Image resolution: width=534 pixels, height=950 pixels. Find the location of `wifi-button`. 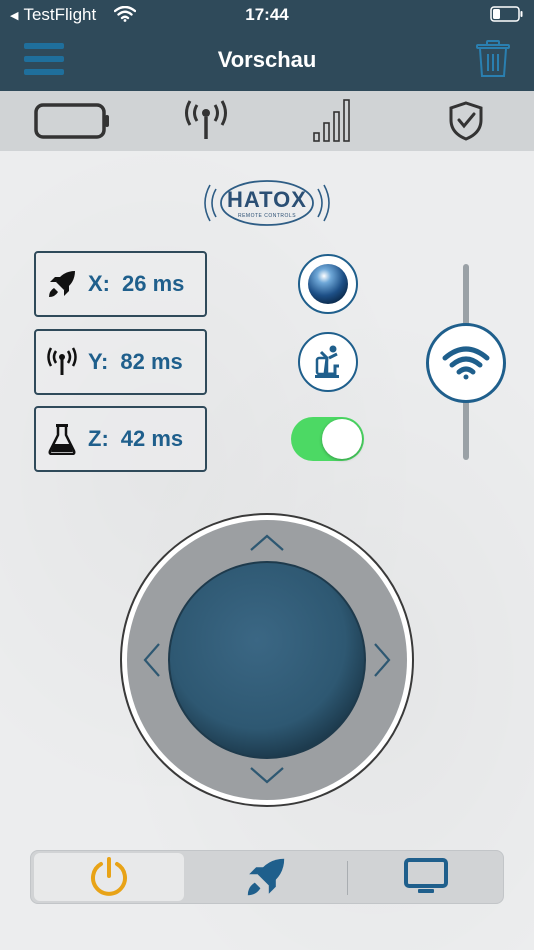

wifi-button is located at coordinates (466, 363).